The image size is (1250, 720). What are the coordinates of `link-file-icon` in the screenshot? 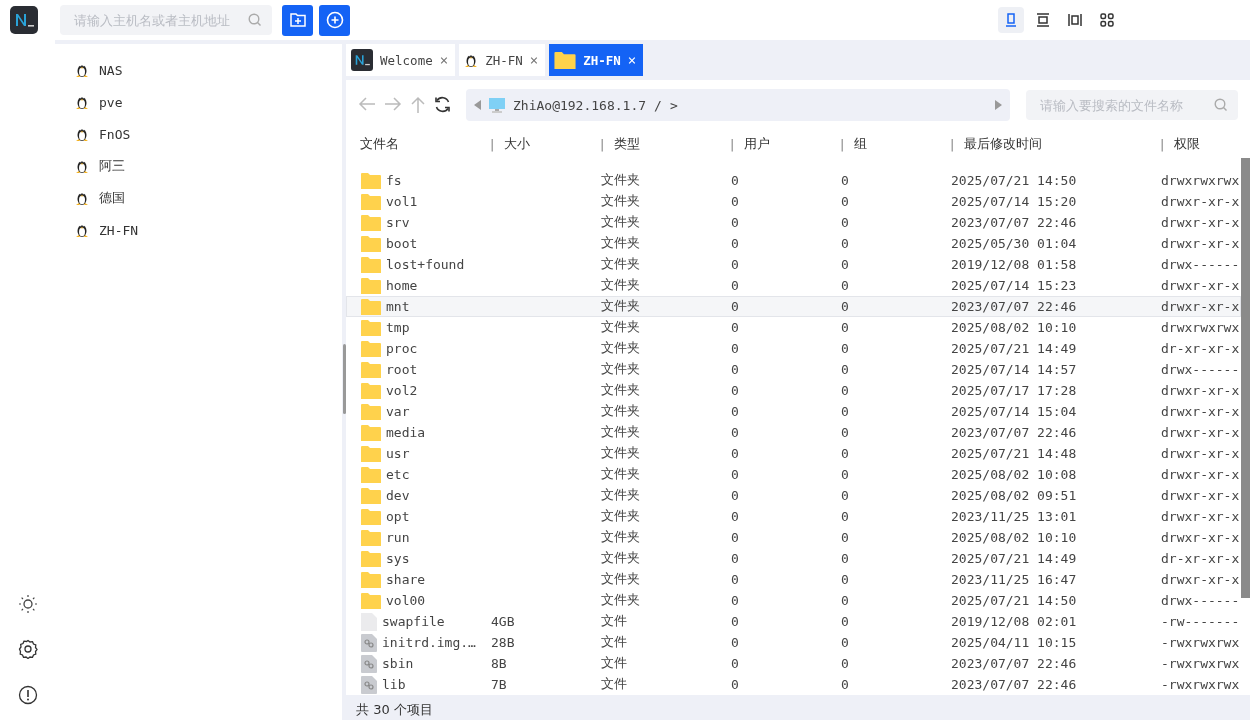 It's located at (369, 663).